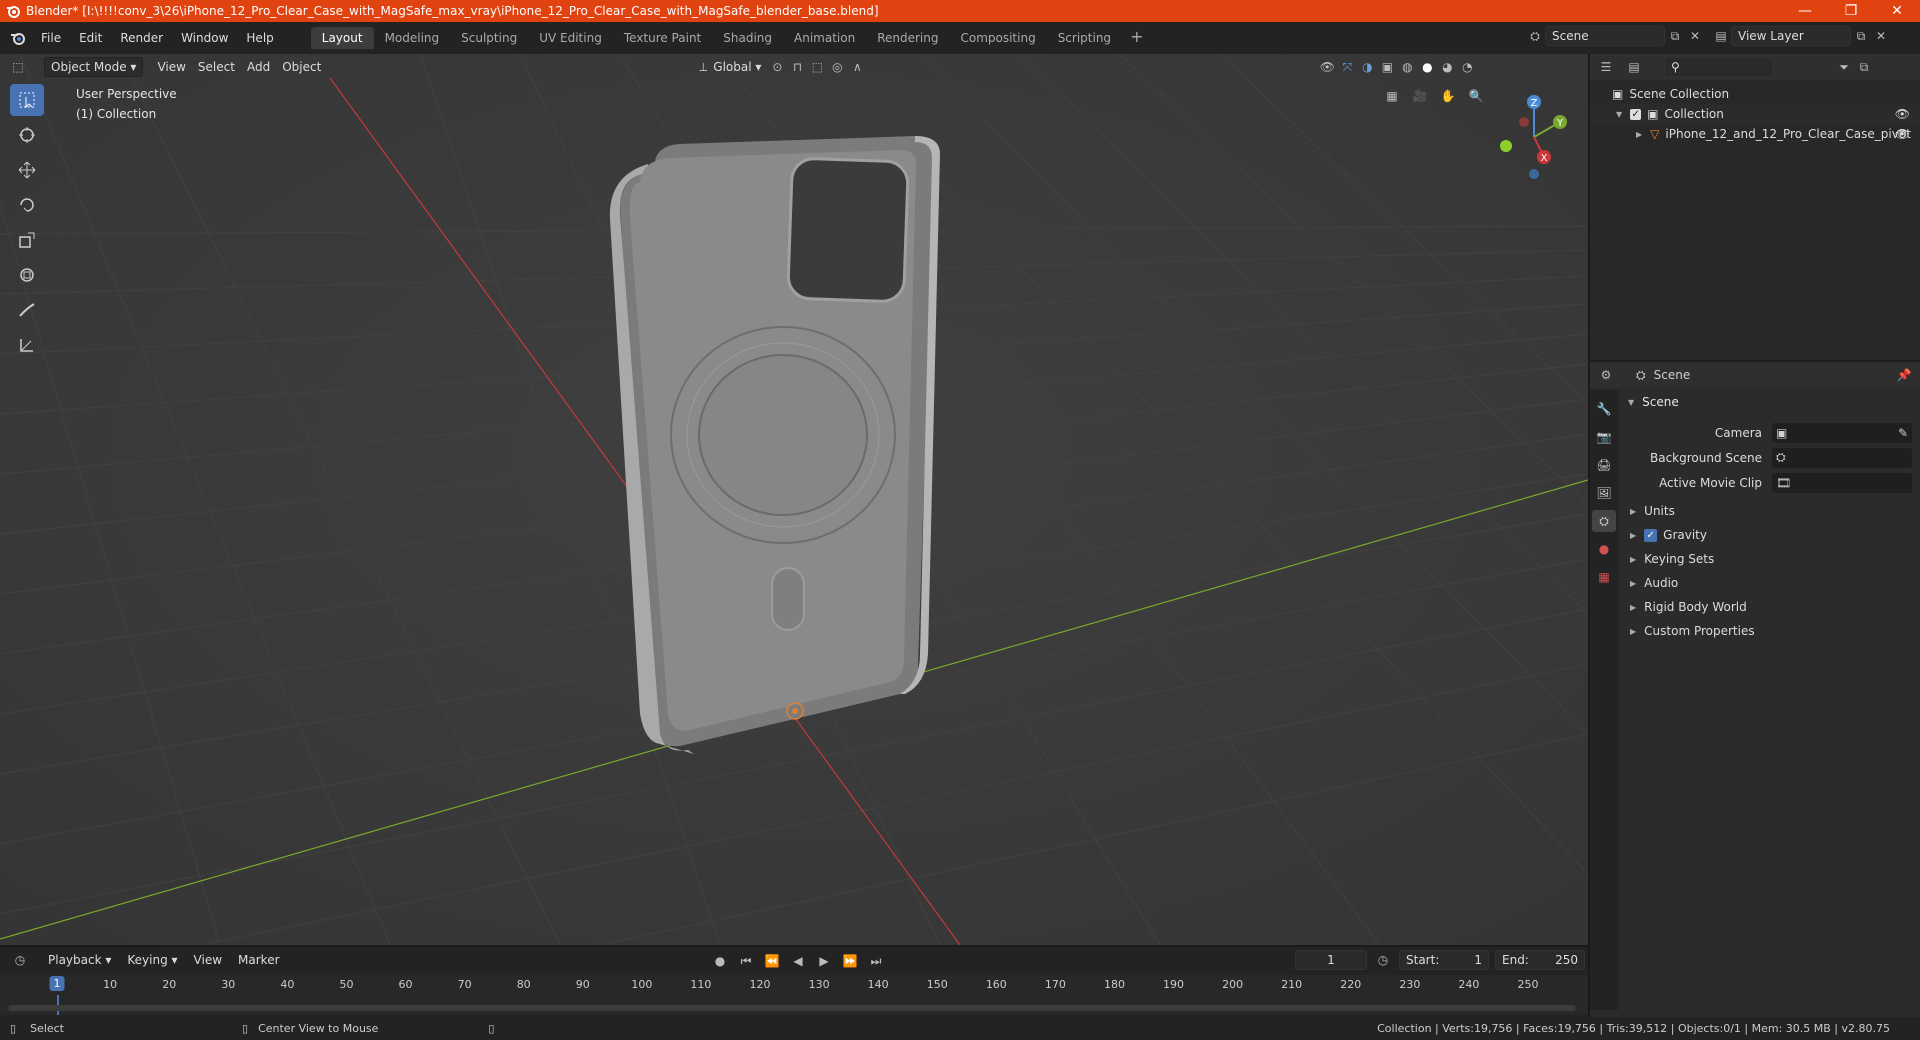 The image size is (1920, 1040). Describe the element at coordinates (1604, 549) in the screenshot. I see `world-tab-icon: ●` at that location.